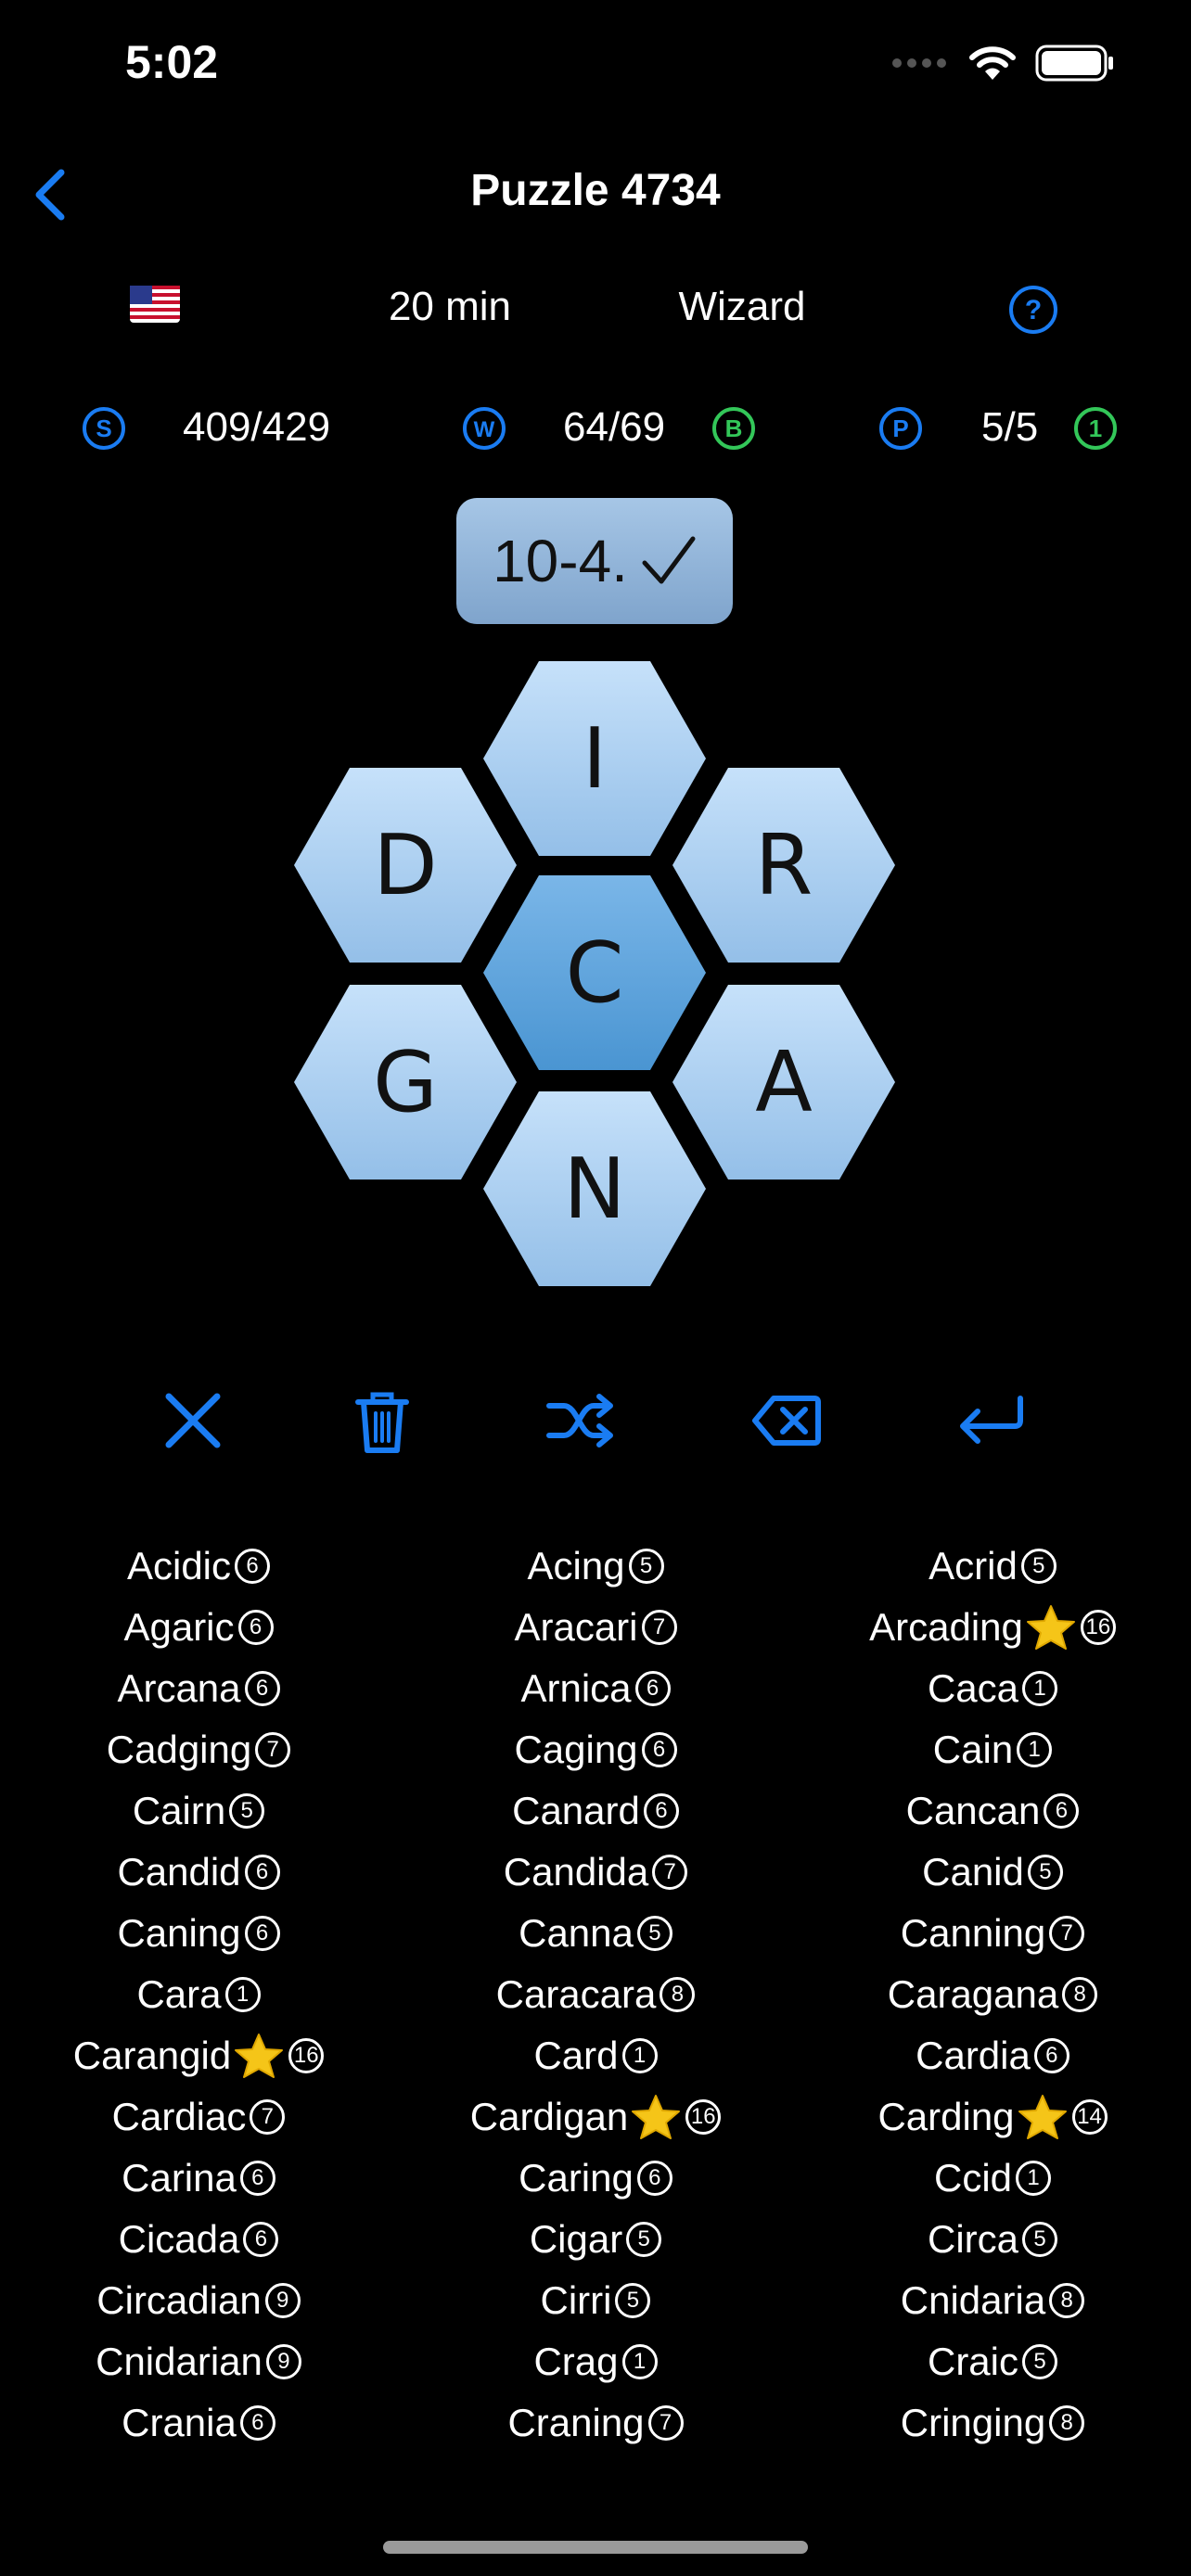  I want to click on word-text: Acing, so click(576, 1566).